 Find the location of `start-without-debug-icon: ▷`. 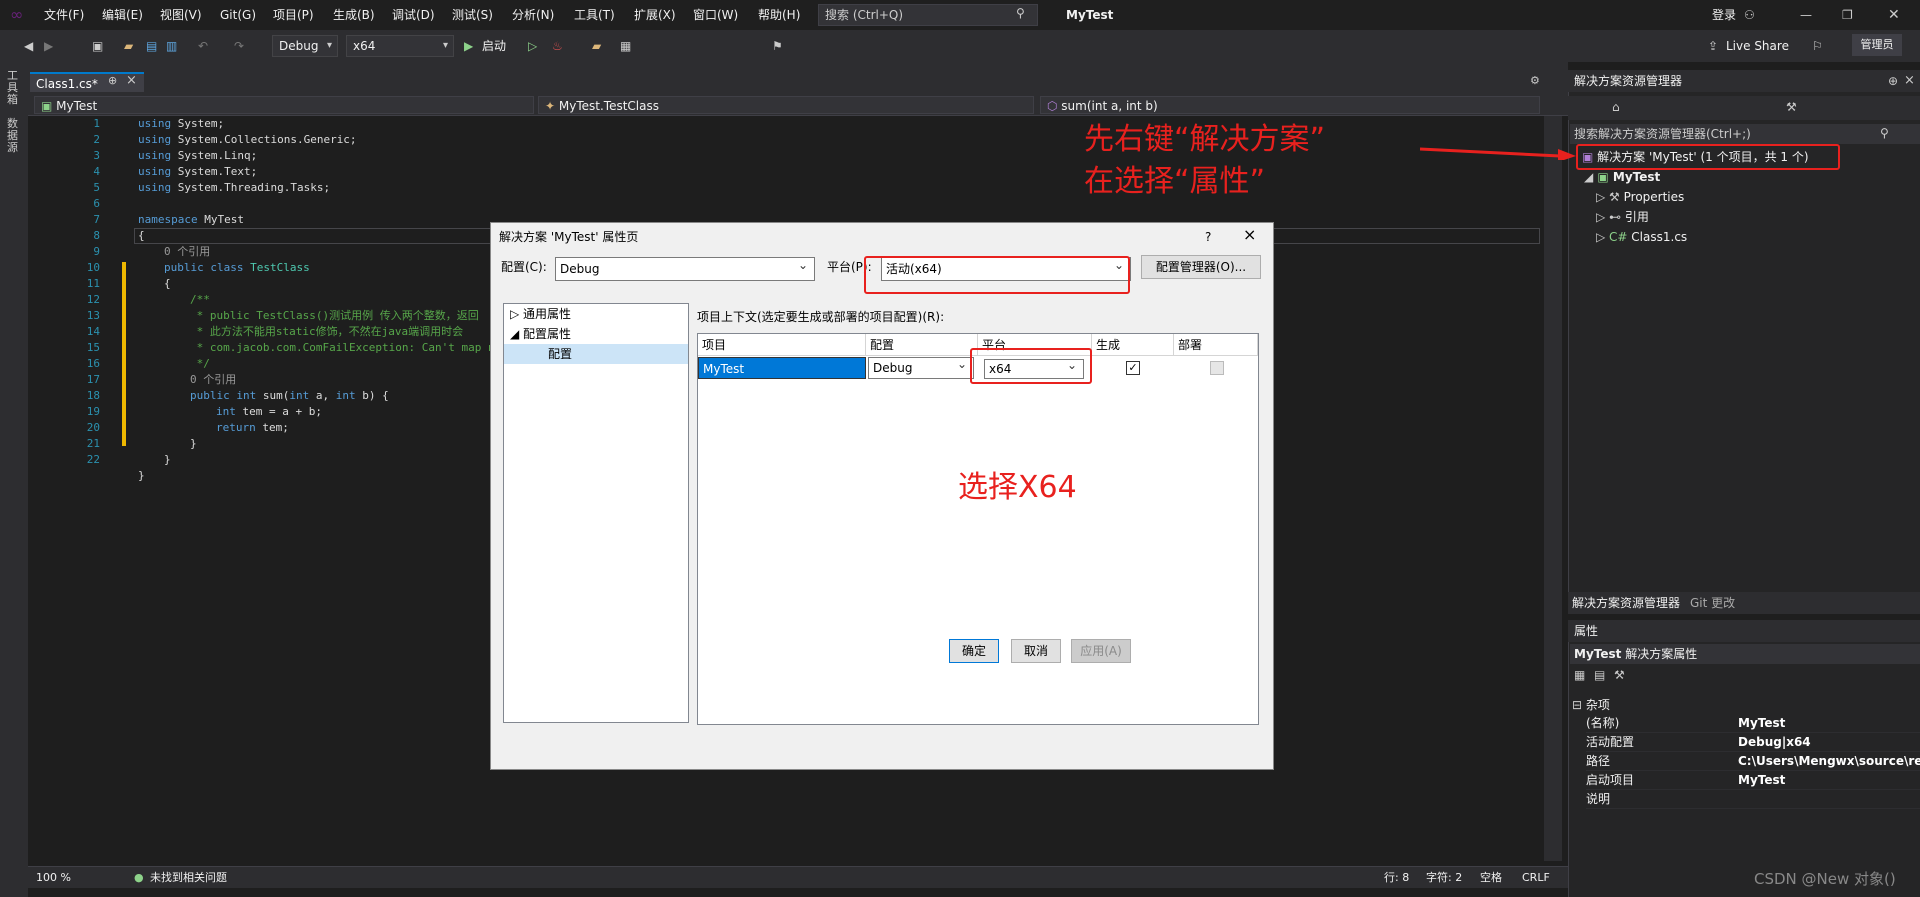

start-without-debug-icon: ▷ is located at coordinates (532, 46).